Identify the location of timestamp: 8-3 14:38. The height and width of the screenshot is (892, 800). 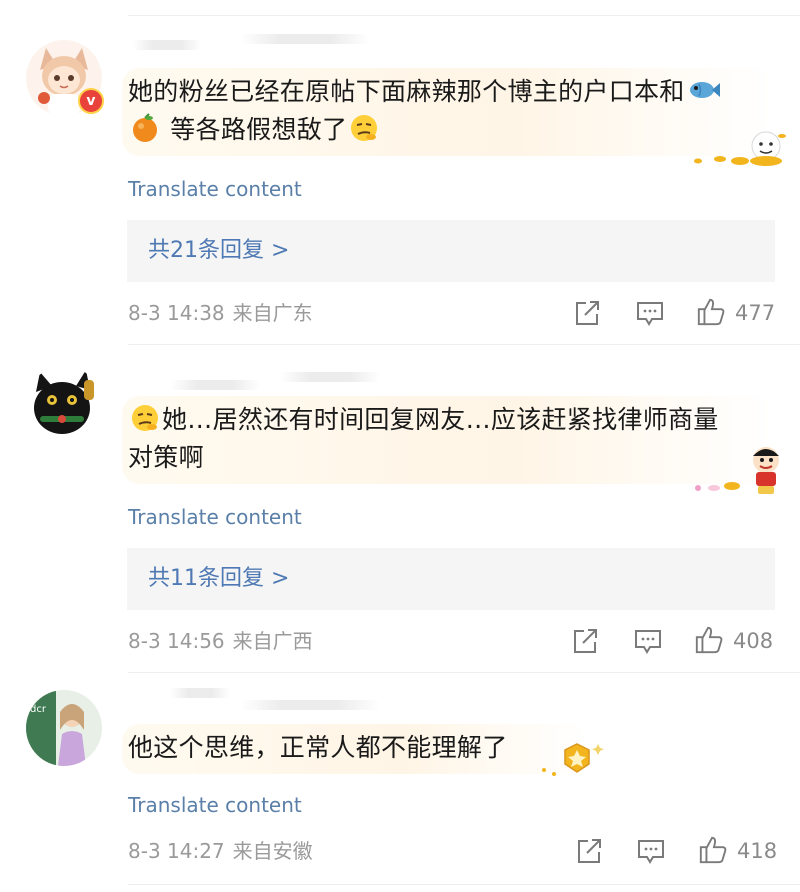
(176, 313).